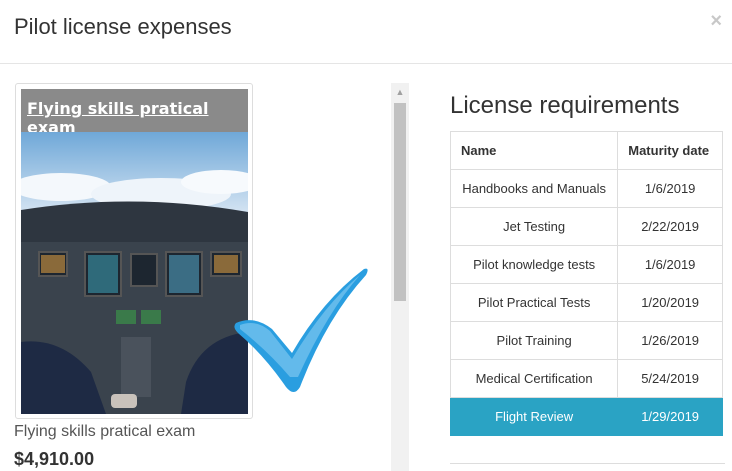  I want to click on cell-date: 1/29/2019, so click(670, 416).